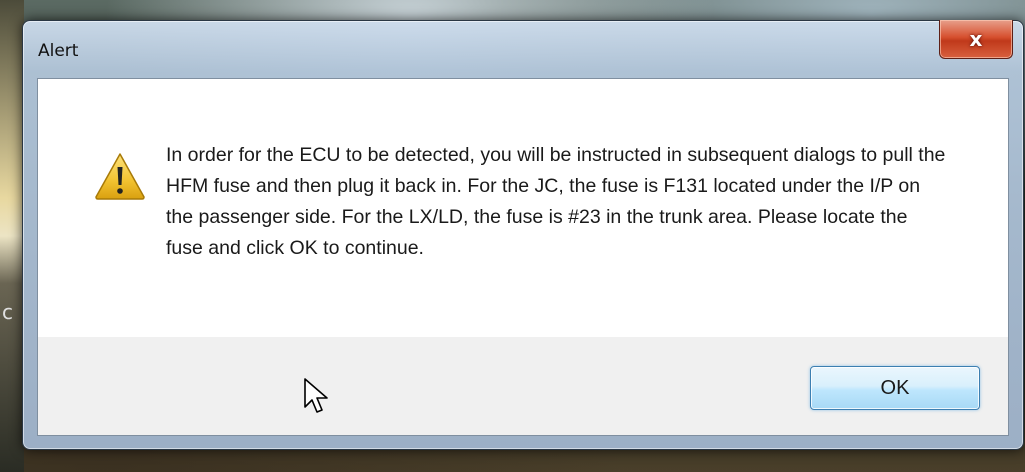 Image resolution: width=1025 pixels, height=472 pixels. I want to click on desktop-background: c, so click(12, 236).